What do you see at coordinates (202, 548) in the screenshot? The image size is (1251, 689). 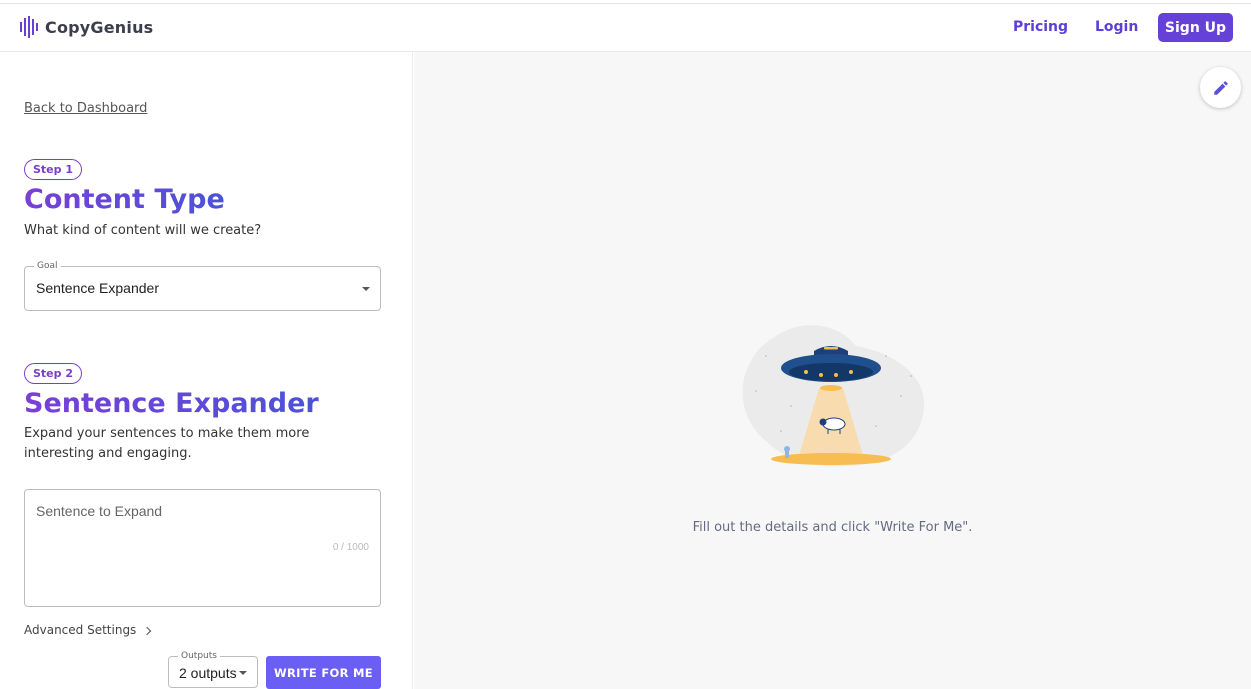 I see `sentence-input: Sentence to Expand 0 / 1000` at bounding box center [202, 548].